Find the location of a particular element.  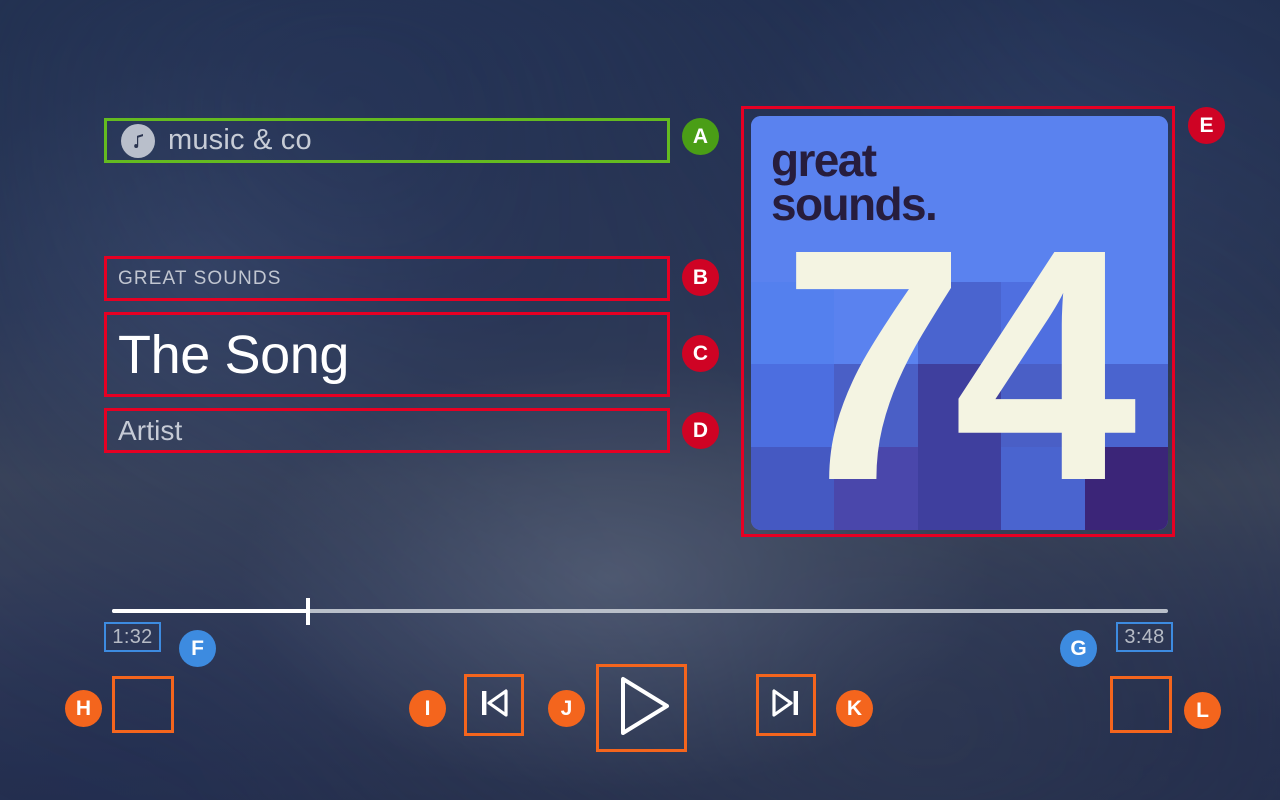

annotation-badge-f: F is located at coordinates (197, 648).